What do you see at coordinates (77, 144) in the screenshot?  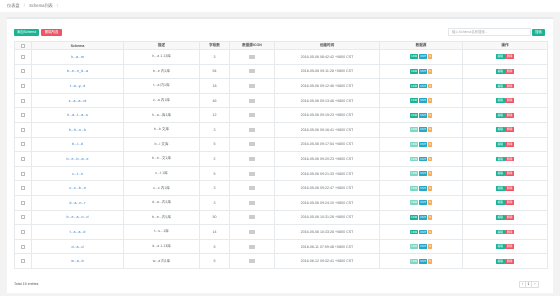 I see `schema-name-link: b...i...d` at bounding box center [77, 144].